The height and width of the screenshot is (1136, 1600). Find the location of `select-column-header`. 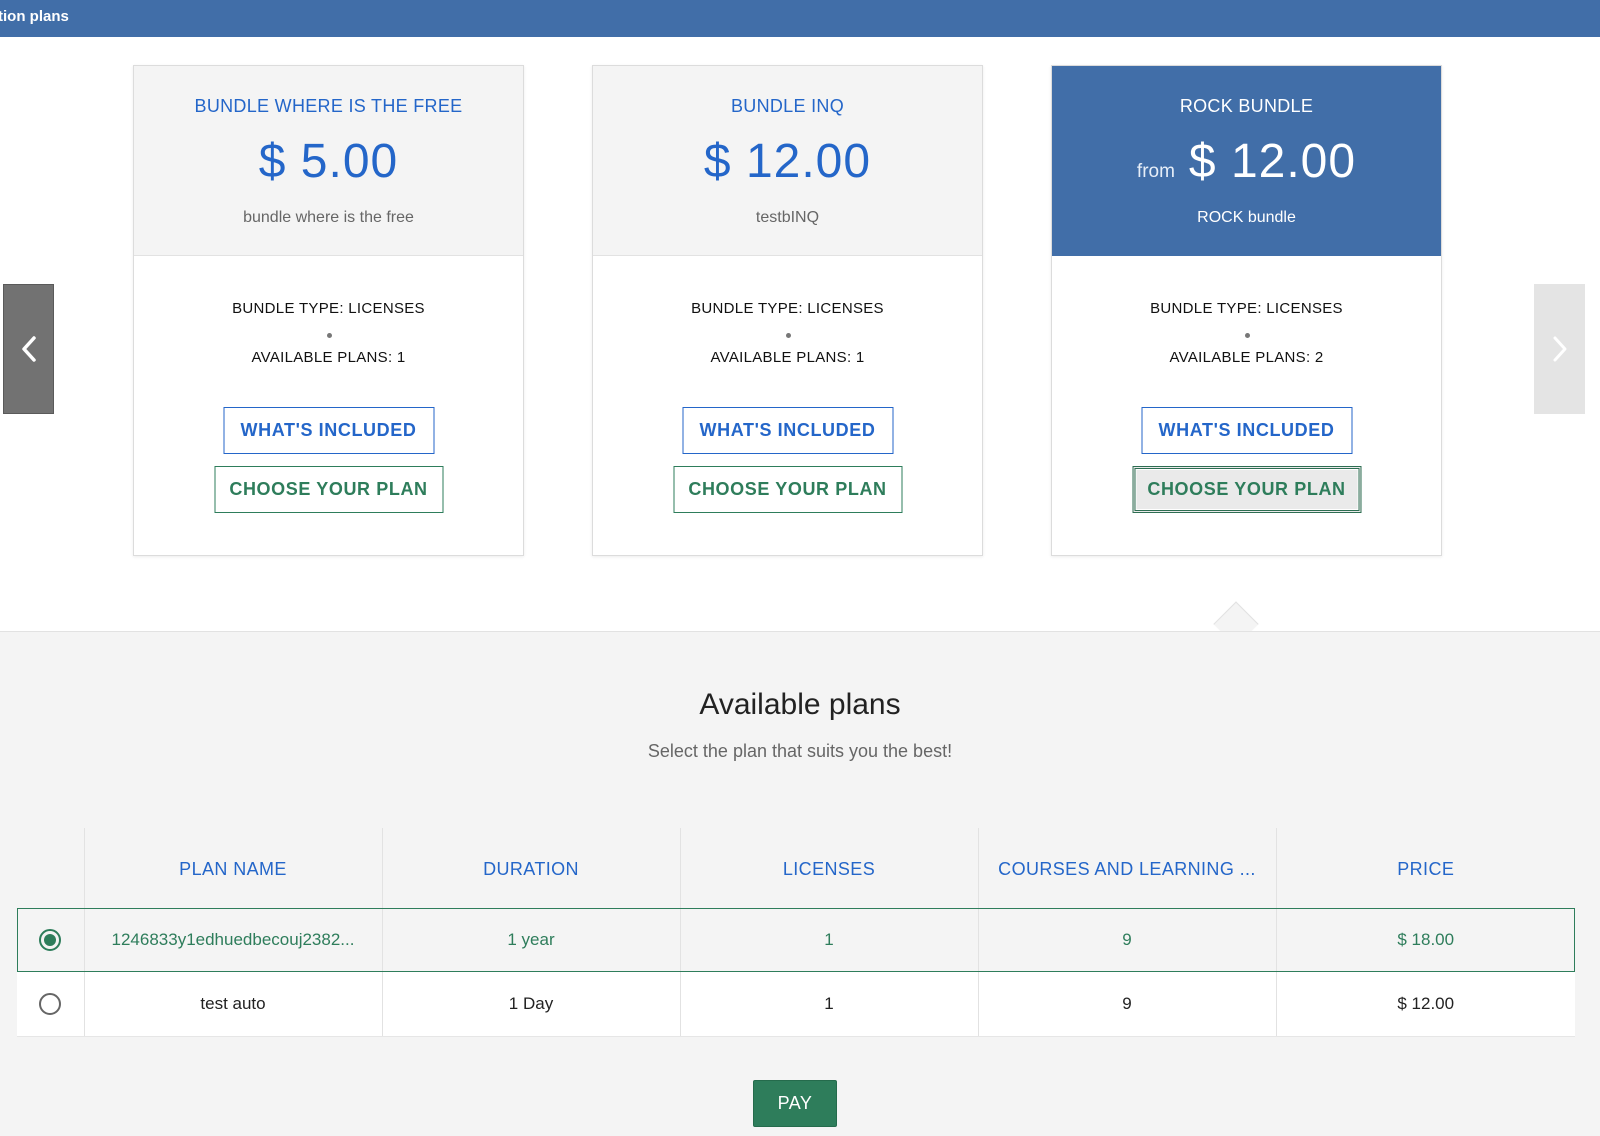

select-column-header is located at coordinates (50, 868).